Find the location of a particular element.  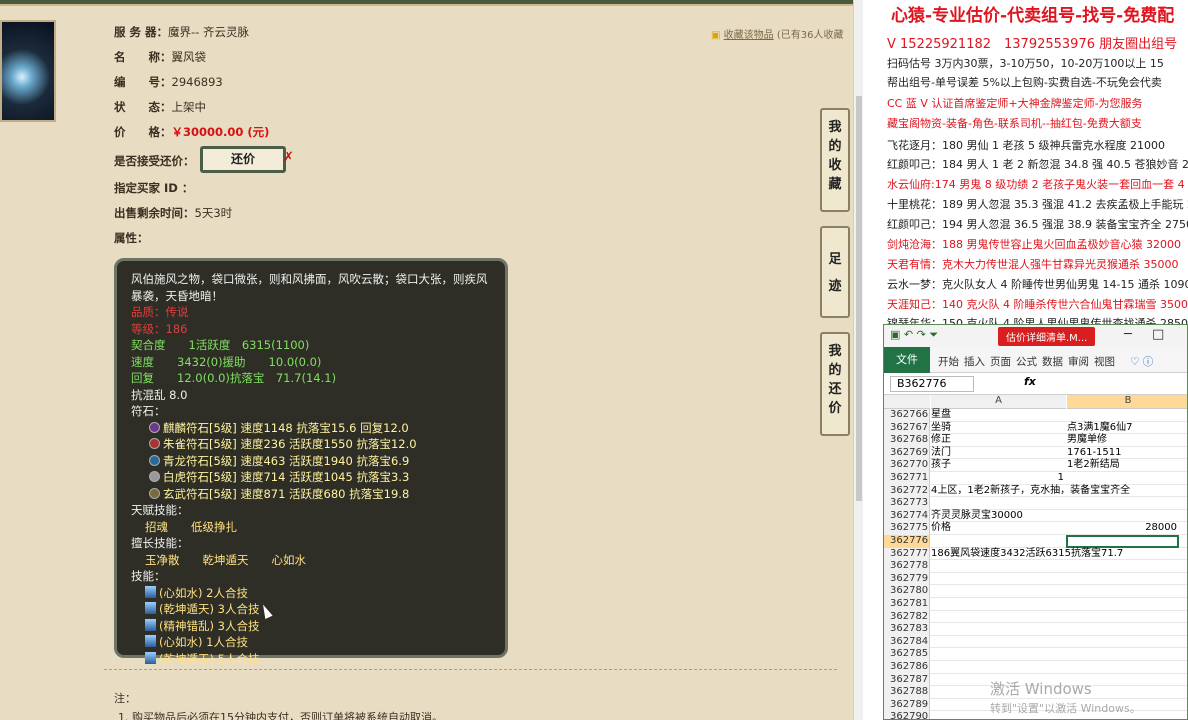

close-icon: ✗ is located at coordinates (288, 157).